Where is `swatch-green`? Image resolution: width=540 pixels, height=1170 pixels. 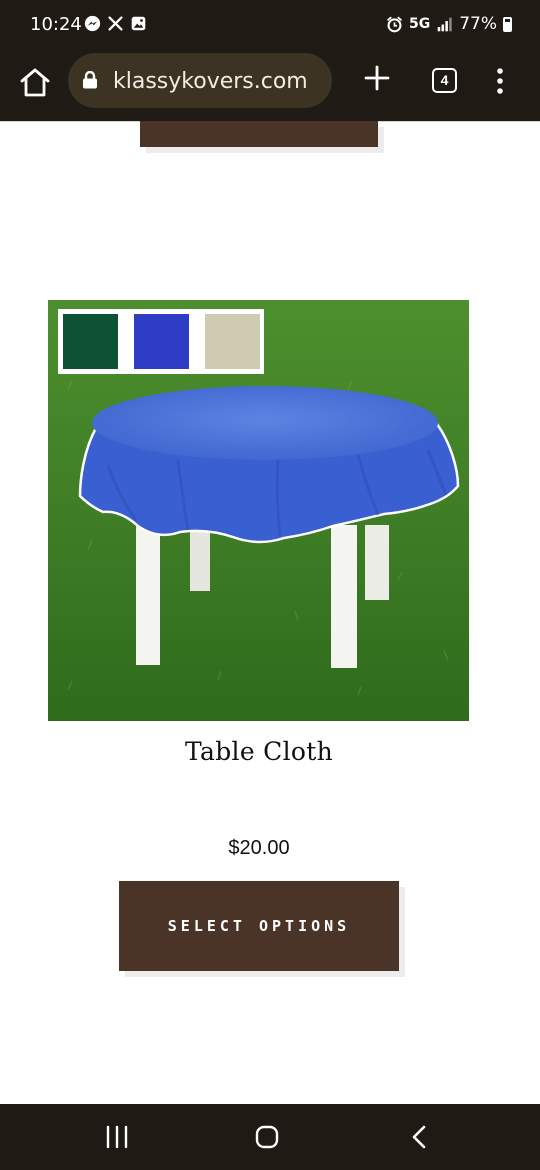 swatch-green is located at coordinates (90, 341).